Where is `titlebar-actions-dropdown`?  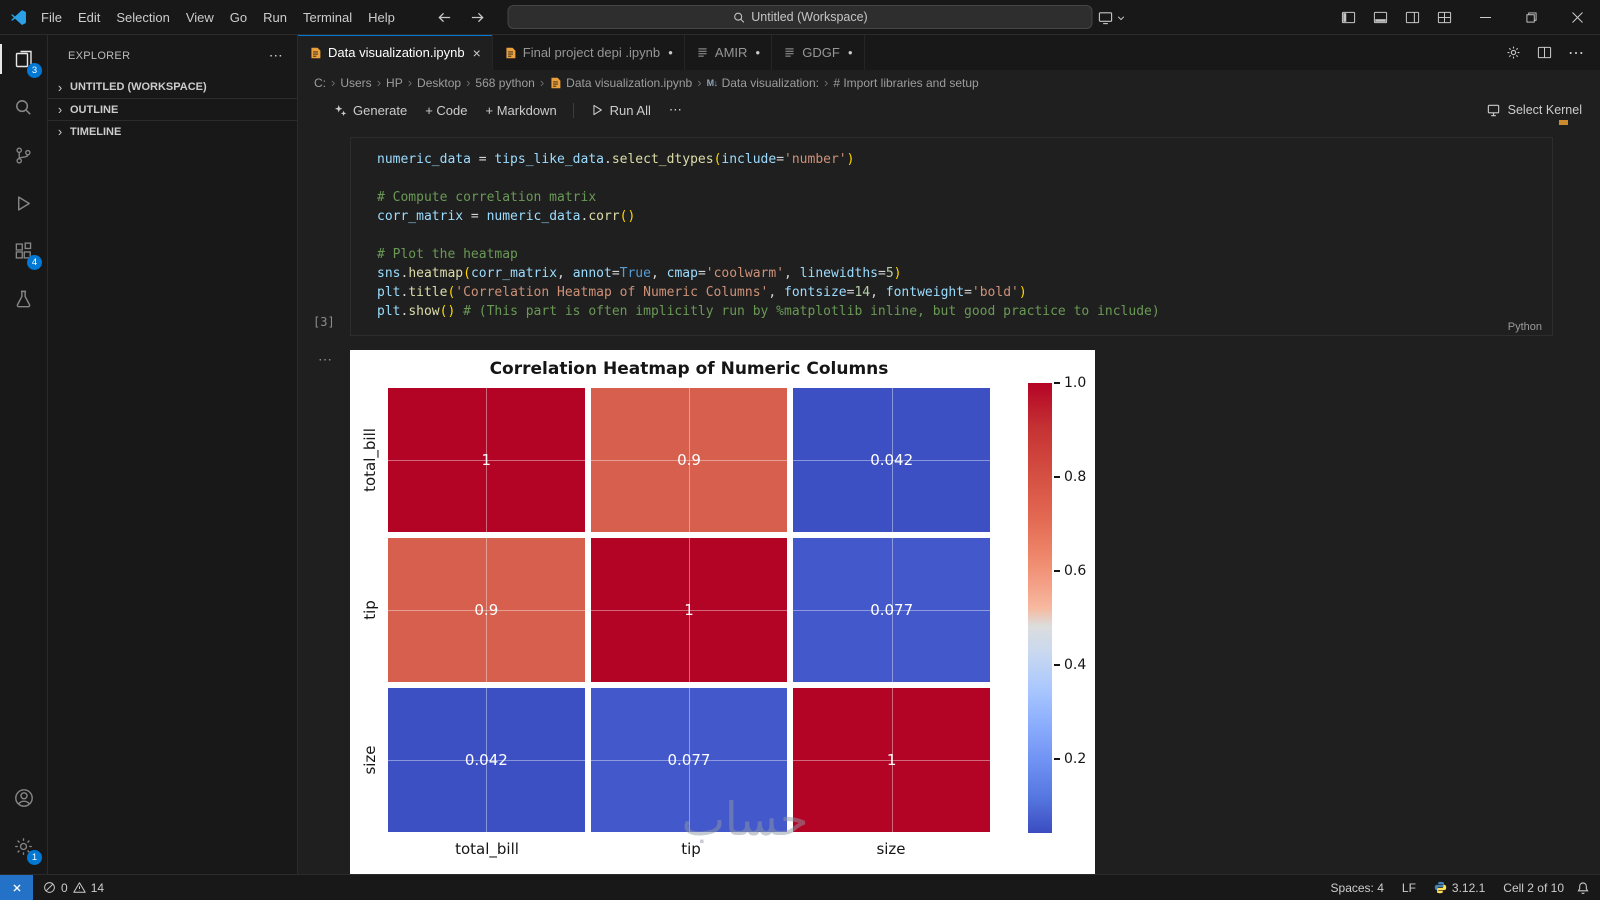
titlebar-actions-dropdown is located at coordinates (1112, 17).